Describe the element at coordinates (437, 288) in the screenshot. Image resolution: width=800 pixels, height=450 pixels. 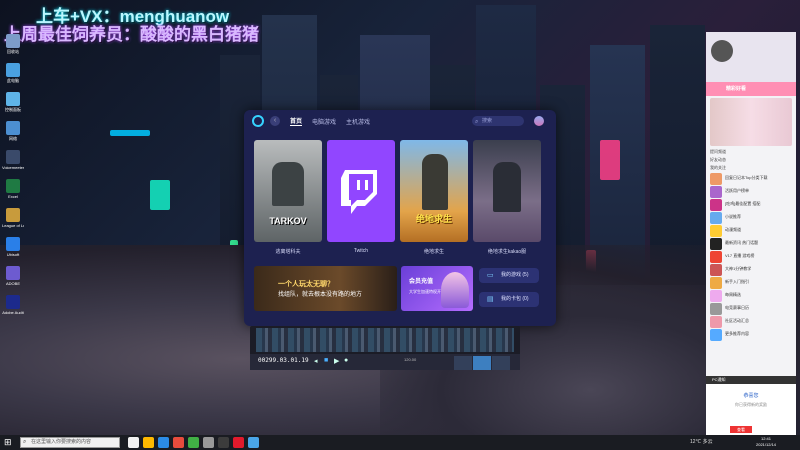
I see `membership-banner: 会员充值 大学生加速特权开放` at that location.